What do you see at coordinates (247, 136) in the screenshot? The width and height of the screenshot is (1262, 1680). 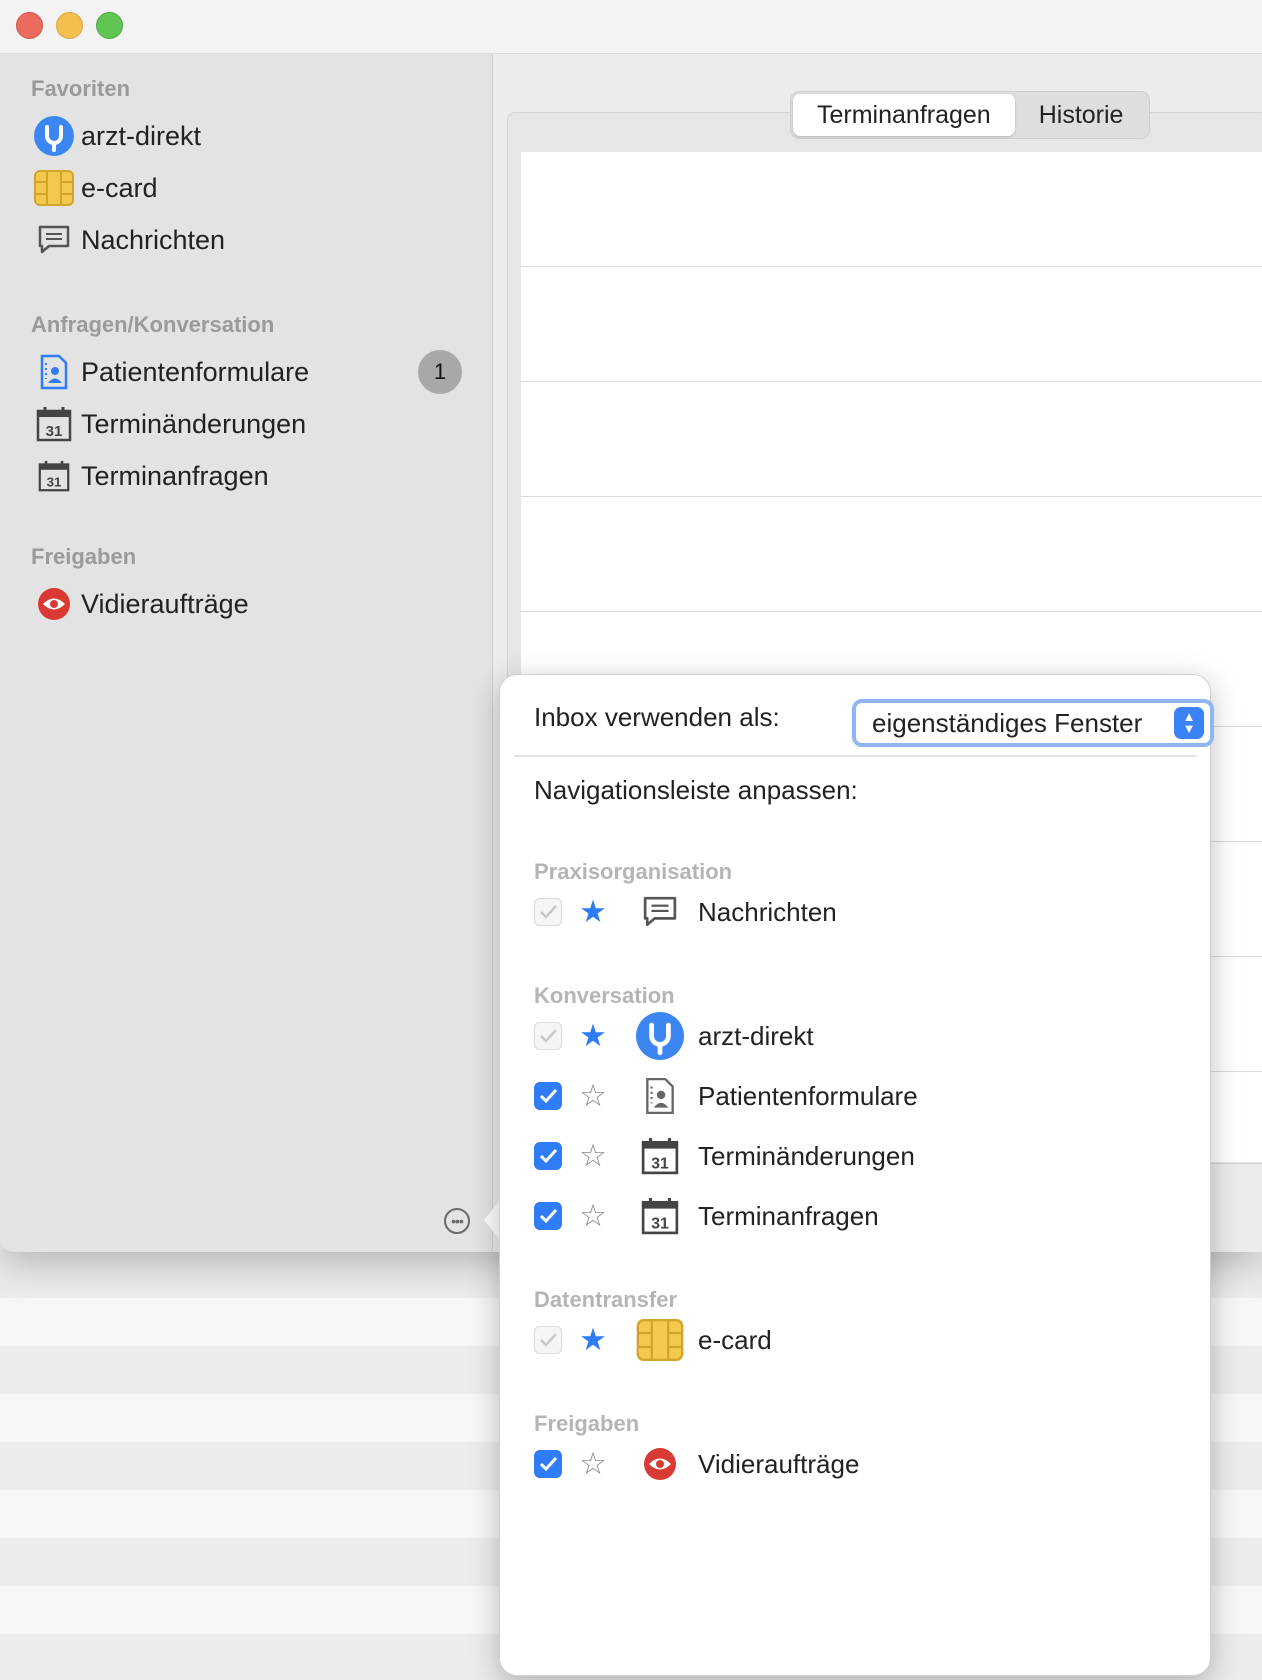 I see `sidebar-item-arzt-direkt: arzt-direkt` at bounding box center [247, 136].